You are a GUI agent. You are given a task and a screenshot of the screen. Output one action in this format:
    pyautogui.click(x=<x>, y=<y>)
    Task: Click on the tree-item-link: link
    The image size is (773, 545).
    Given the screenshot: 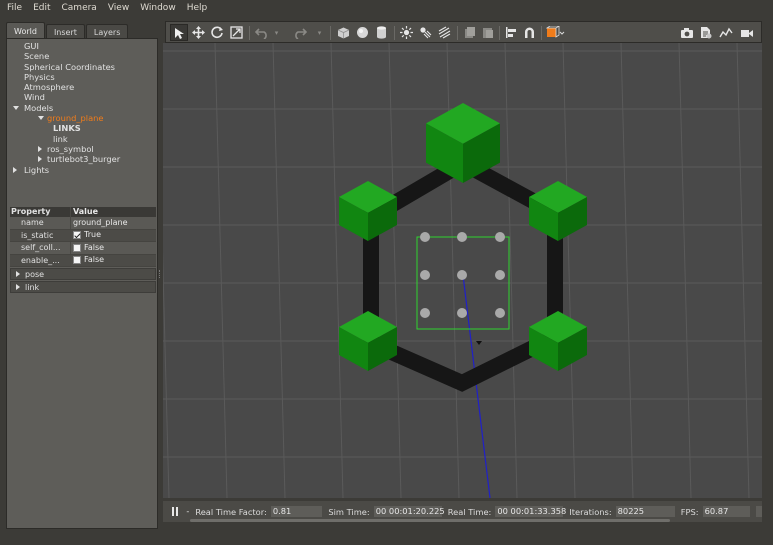 What is the action you would take?
    pyautogui.click(x=82, y=139)
    